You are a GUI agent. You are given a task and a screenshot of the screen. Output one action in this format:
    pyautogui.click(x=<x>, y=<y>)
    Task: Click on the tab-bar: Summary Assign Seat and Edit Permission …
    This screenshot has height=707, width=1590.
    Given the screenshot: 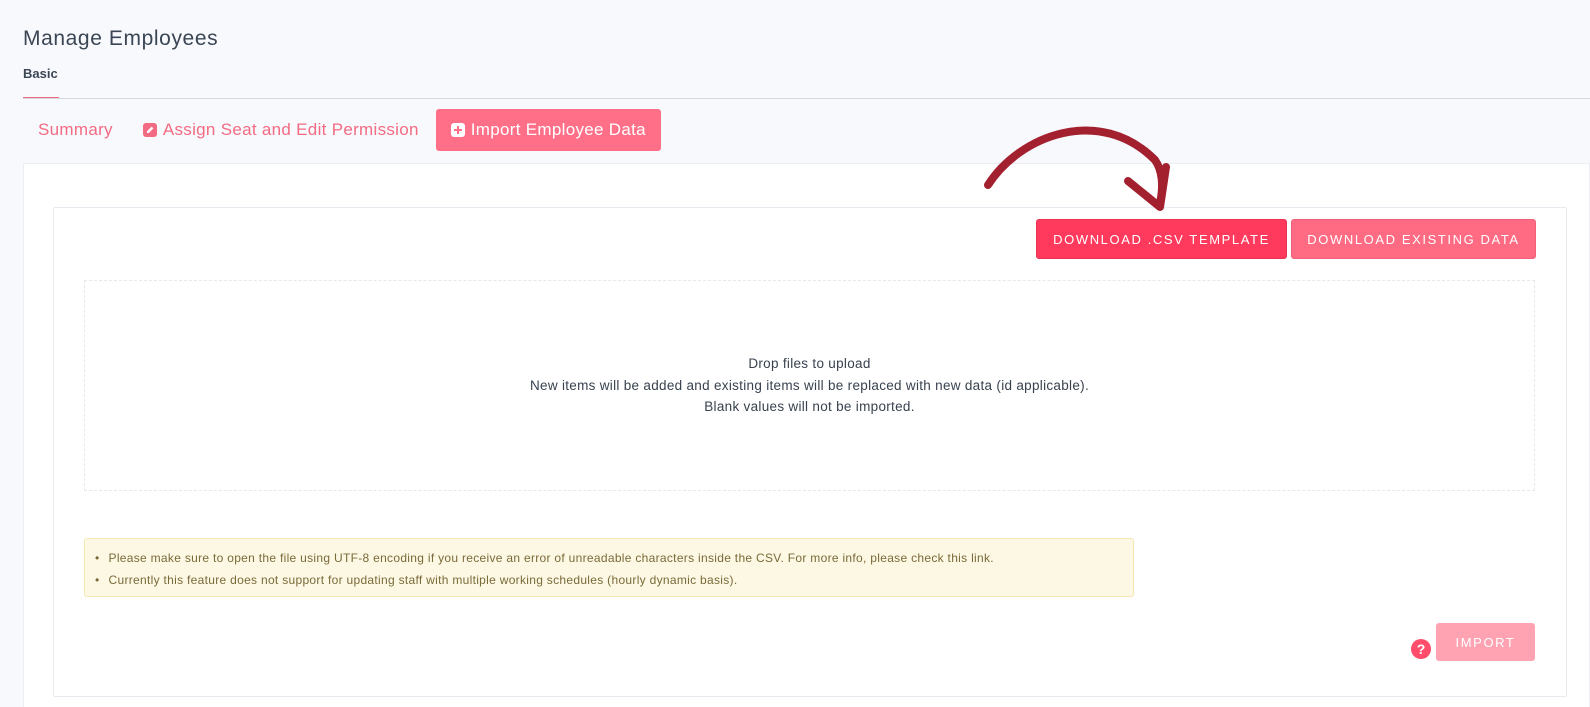 What is the action you would take?
    pyautogui.click(x=342, y=130)
    